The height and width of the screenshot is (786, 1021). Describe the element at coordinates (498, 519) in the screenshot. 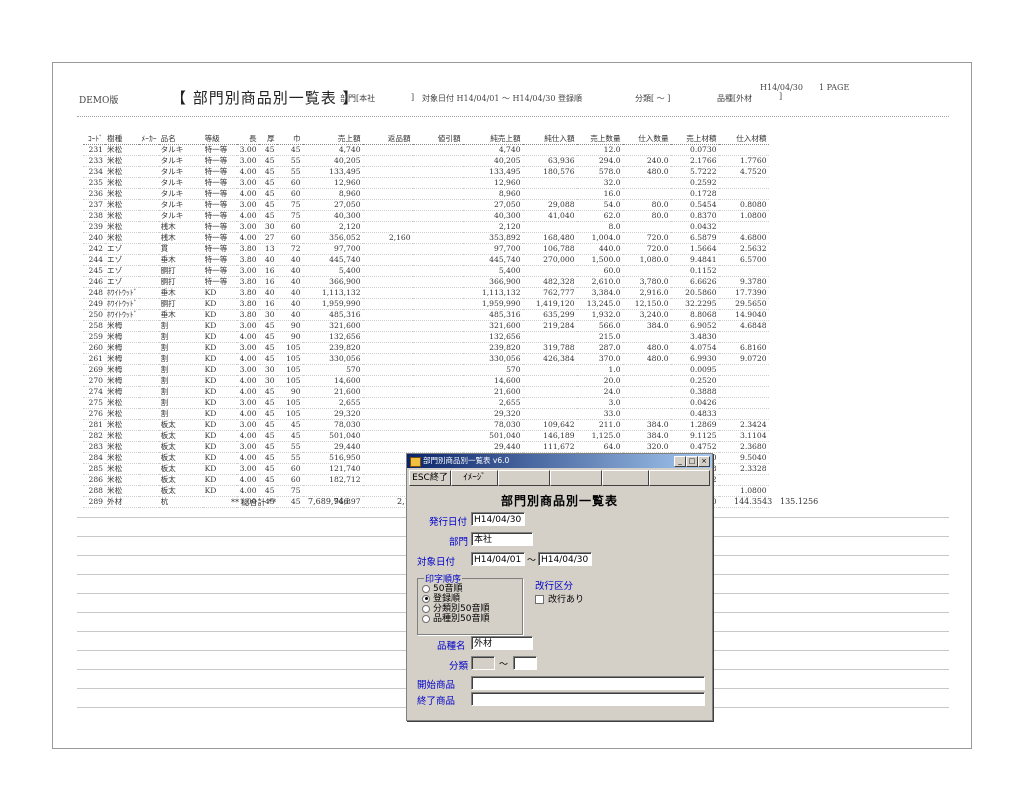

I see `issue-date-field: H14/04/30` at that location.